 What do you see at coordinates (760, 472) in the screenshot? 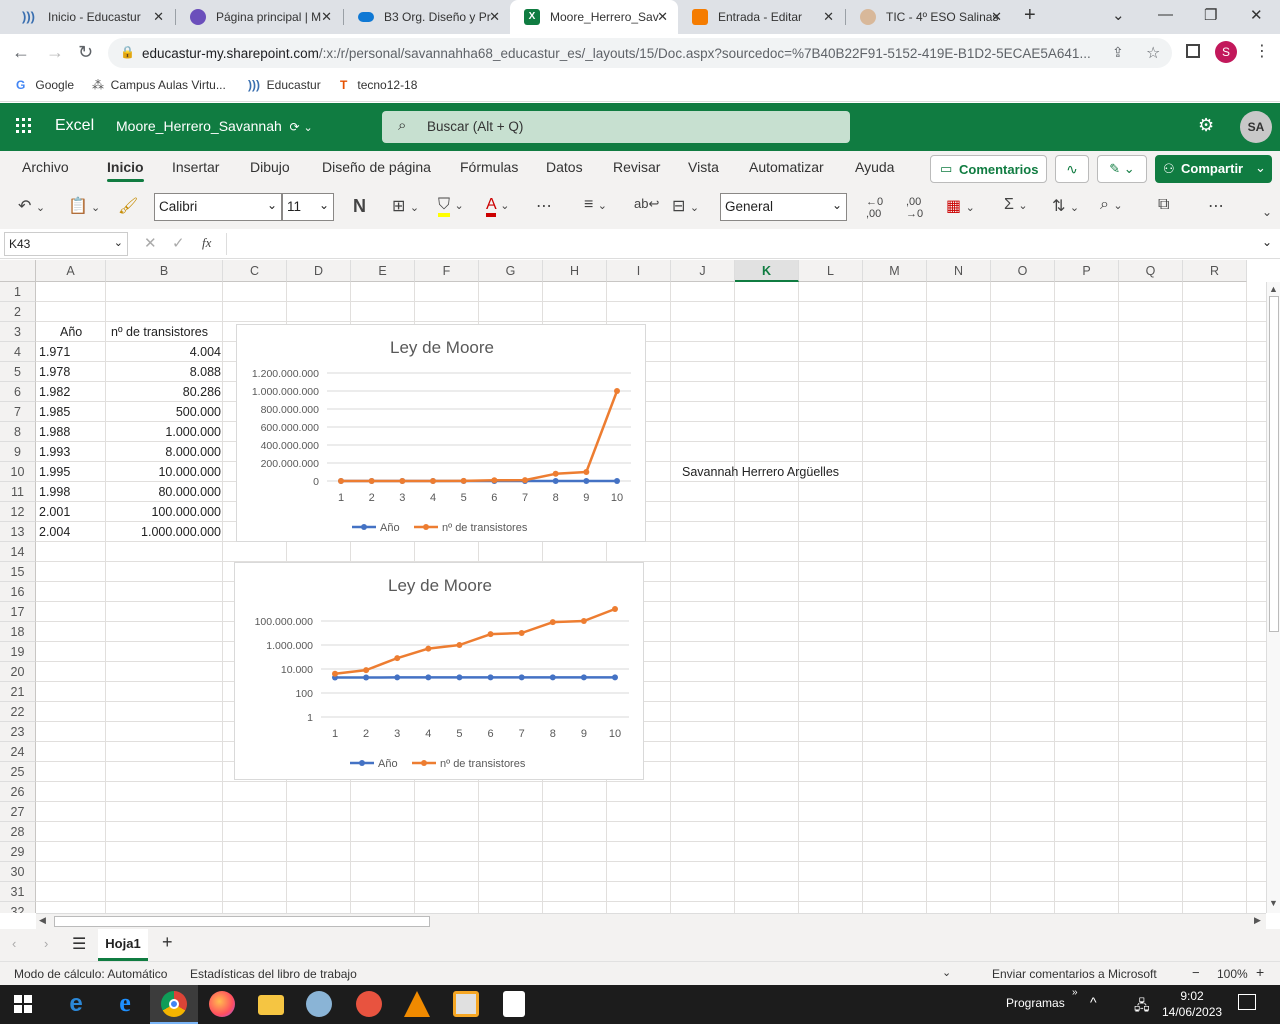
I see `cell-author: Savannah Herrero Argüelles` at bounding box center [760, 472].